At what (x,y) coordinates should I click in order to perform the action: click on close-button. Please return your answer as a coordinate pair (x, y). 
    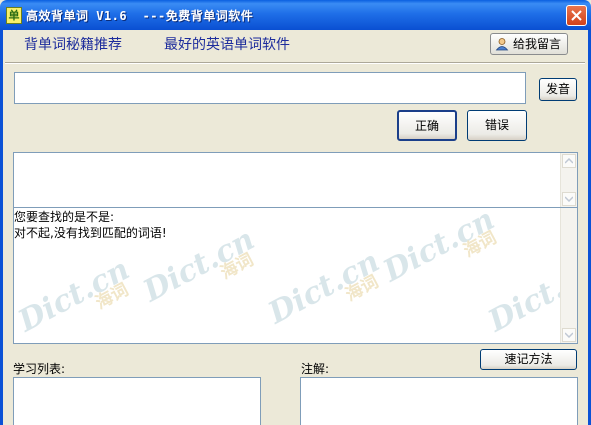
    Looking at the image, I should click on (576, 15).